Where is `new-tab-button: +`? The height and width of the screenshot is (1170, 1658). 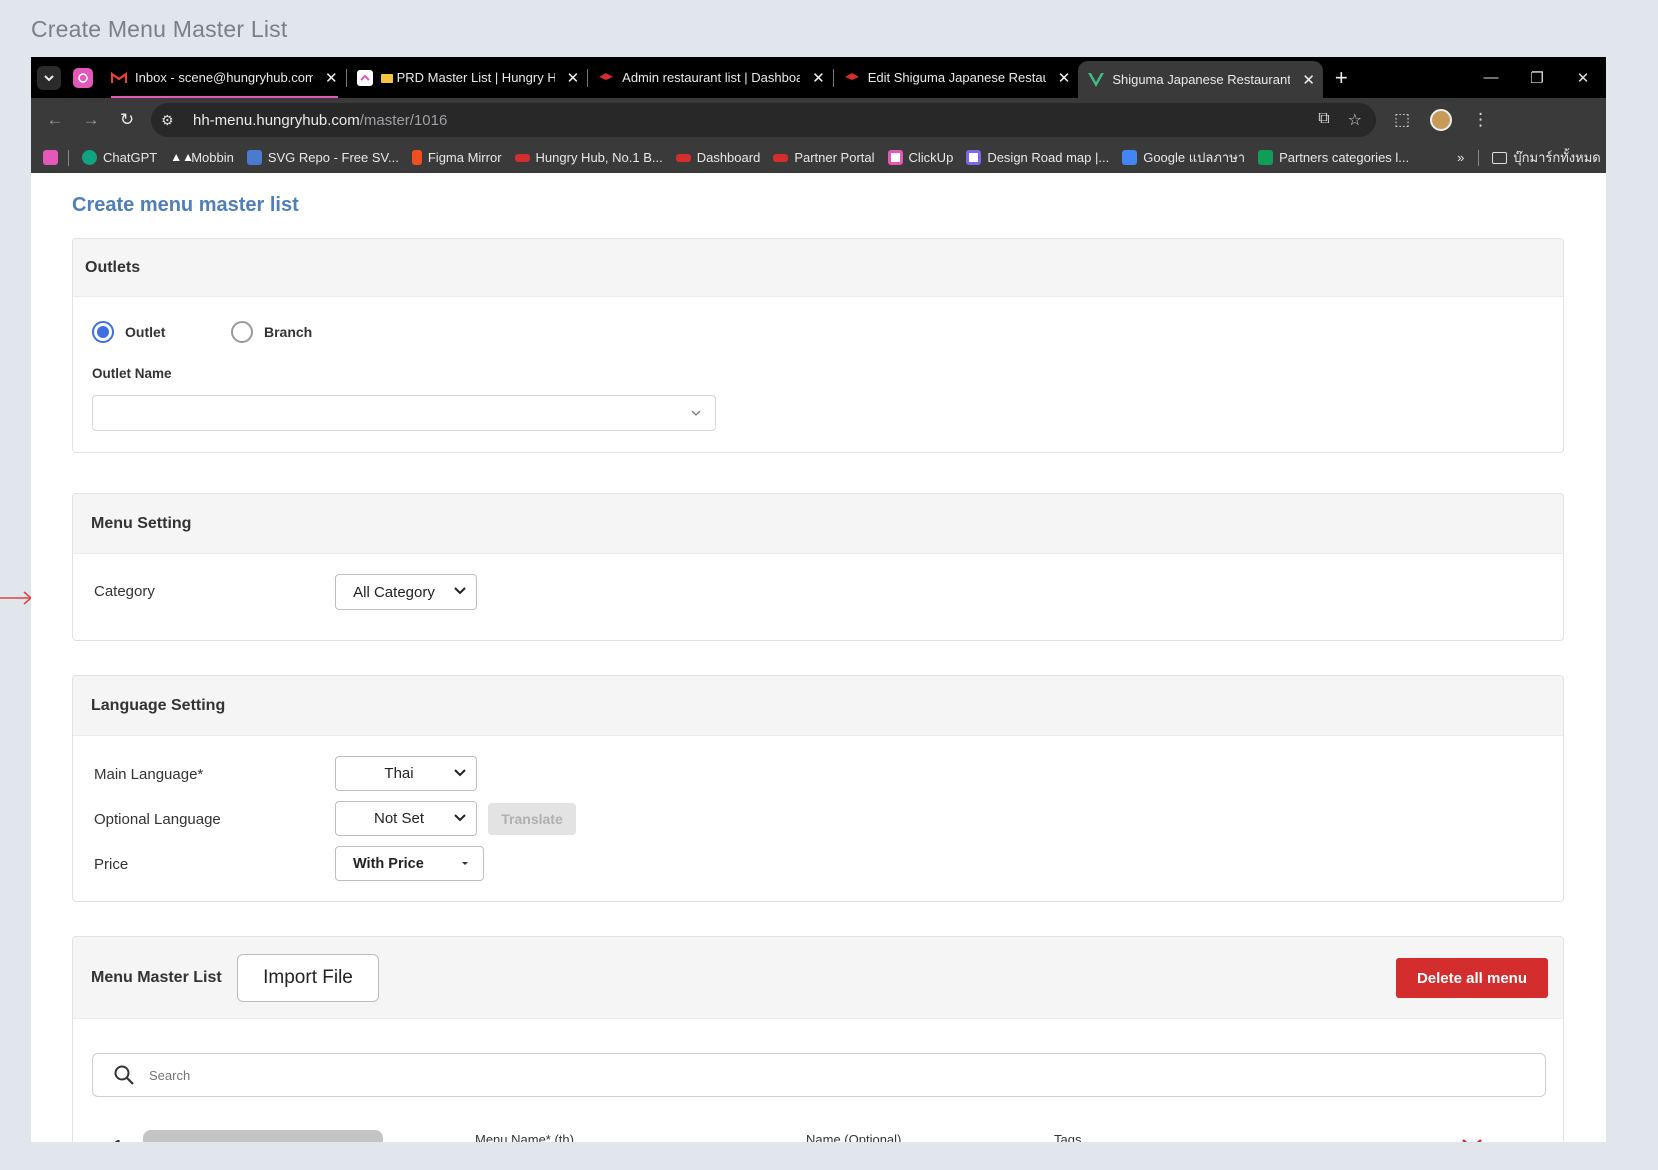
new-tab-button: + is located at coordinates (1341, 78).